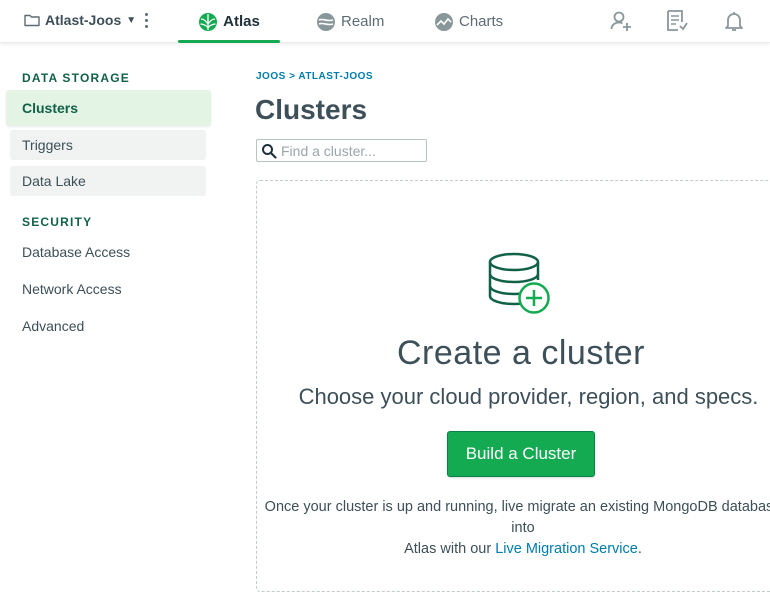 Image resolution: width=770 pixels, height=600 pixels. What do you see at coordinates (519, 283) in the screenshot?
I see `database-plus-icon` at bounding box center [519, 283].